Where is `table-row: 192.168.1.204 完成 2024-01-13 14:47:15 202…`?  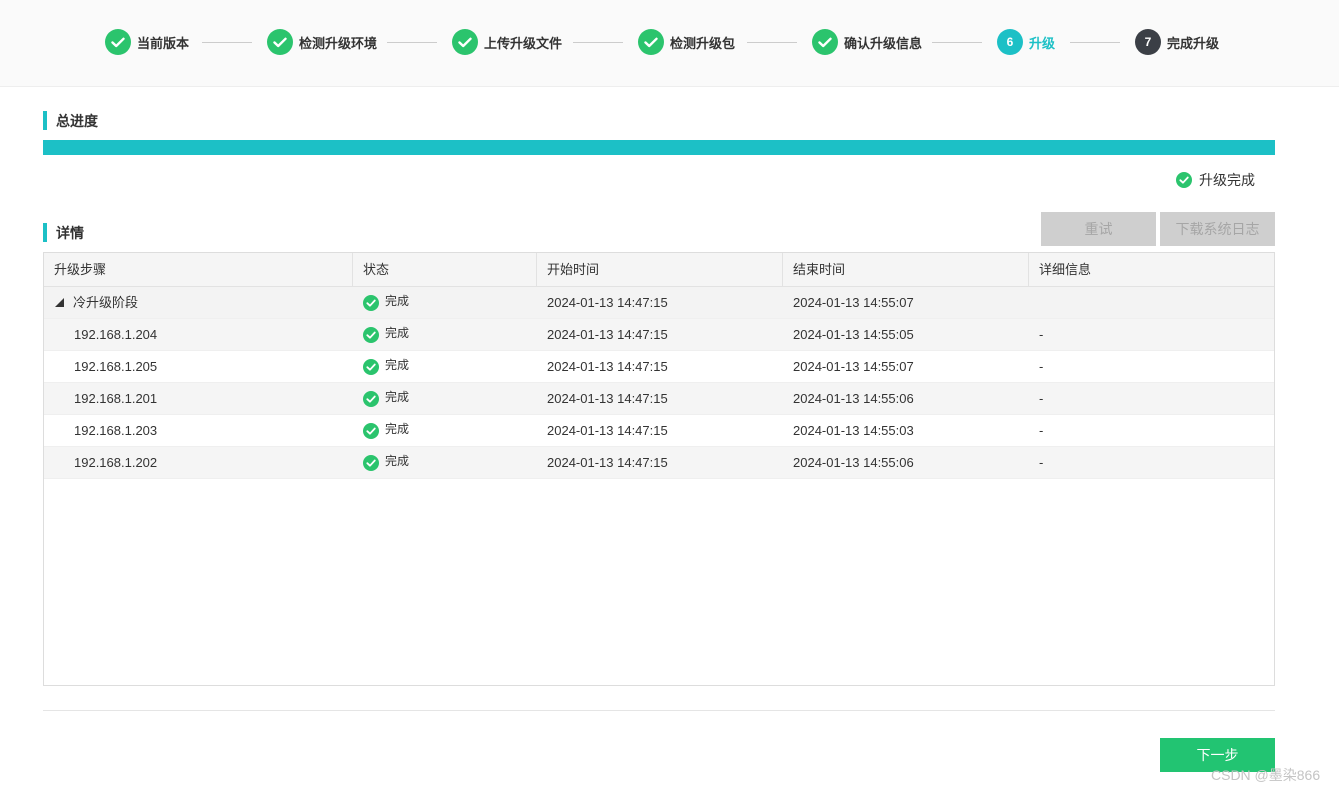 table-row: 192.168.1.204 完成 2024-01-13 14:47:15 202… is located at coordinates (659, 335).